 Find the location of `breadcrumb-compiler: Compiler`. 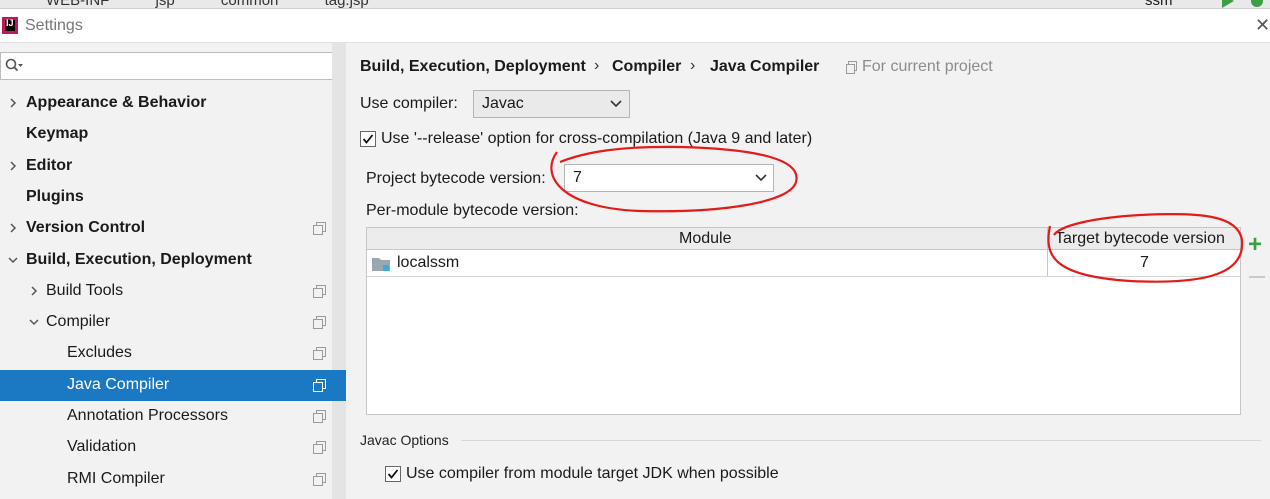

breadcrumb-compiler: Compiler is located at coordinates (646, 67).